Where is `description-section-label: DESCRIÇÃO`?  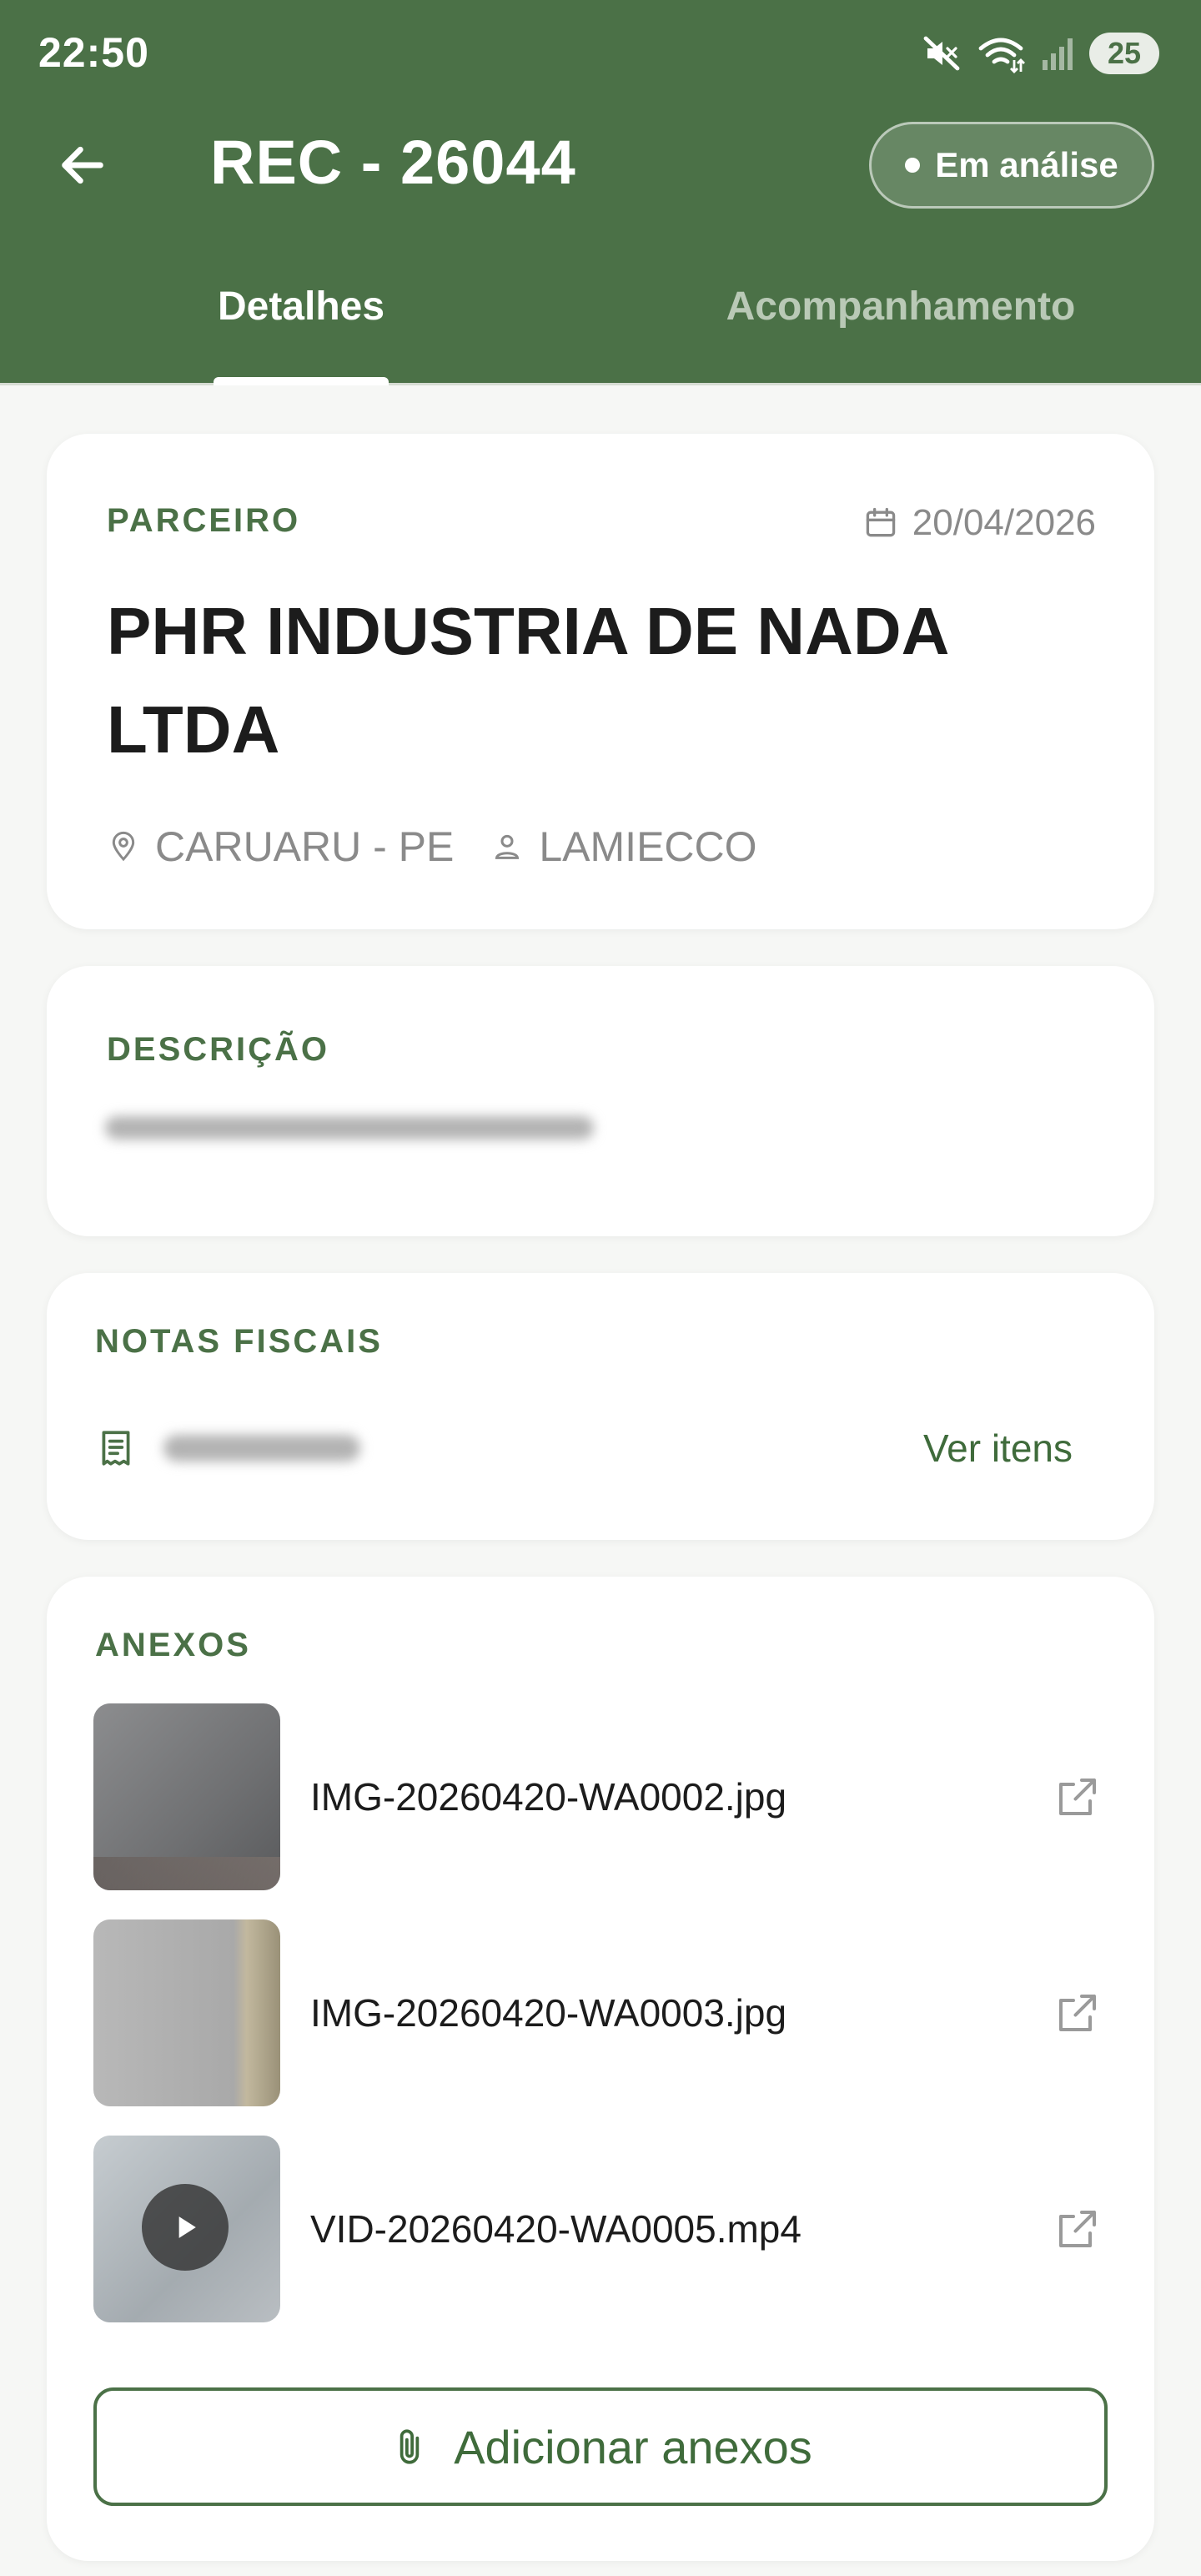
description-section-label: DESCRIÇÃO is located at coordinates (219, 1049).